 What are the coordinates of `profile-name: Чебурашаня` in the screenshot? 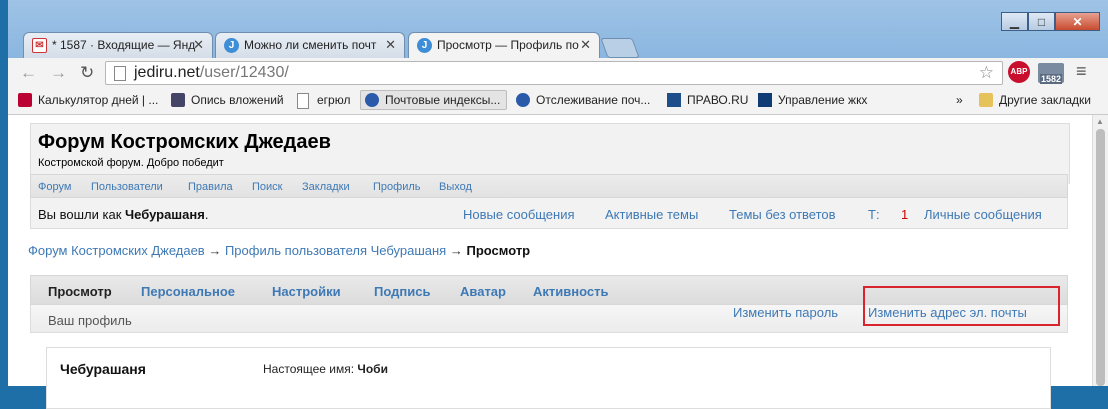 It's located at (103, 369).